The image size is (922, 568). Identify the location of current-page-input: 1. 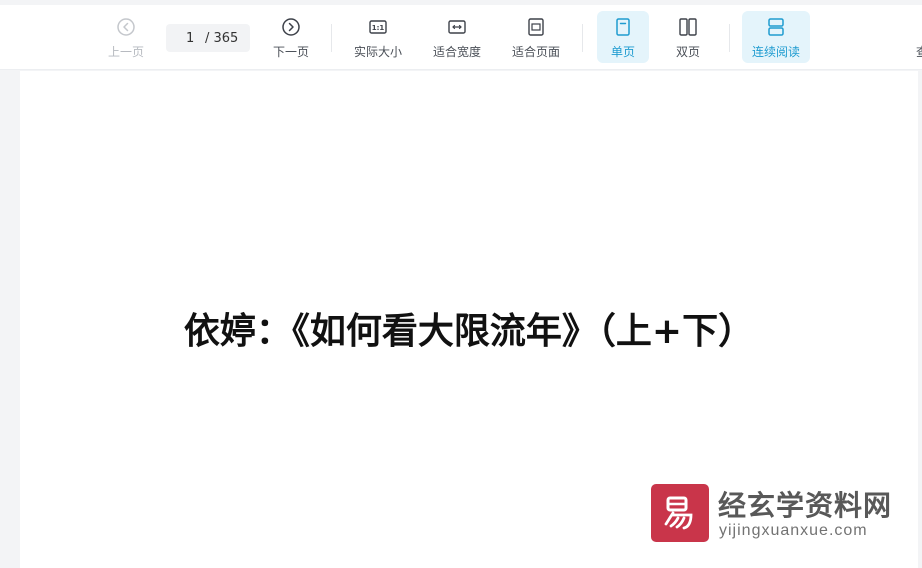
(193, 38).